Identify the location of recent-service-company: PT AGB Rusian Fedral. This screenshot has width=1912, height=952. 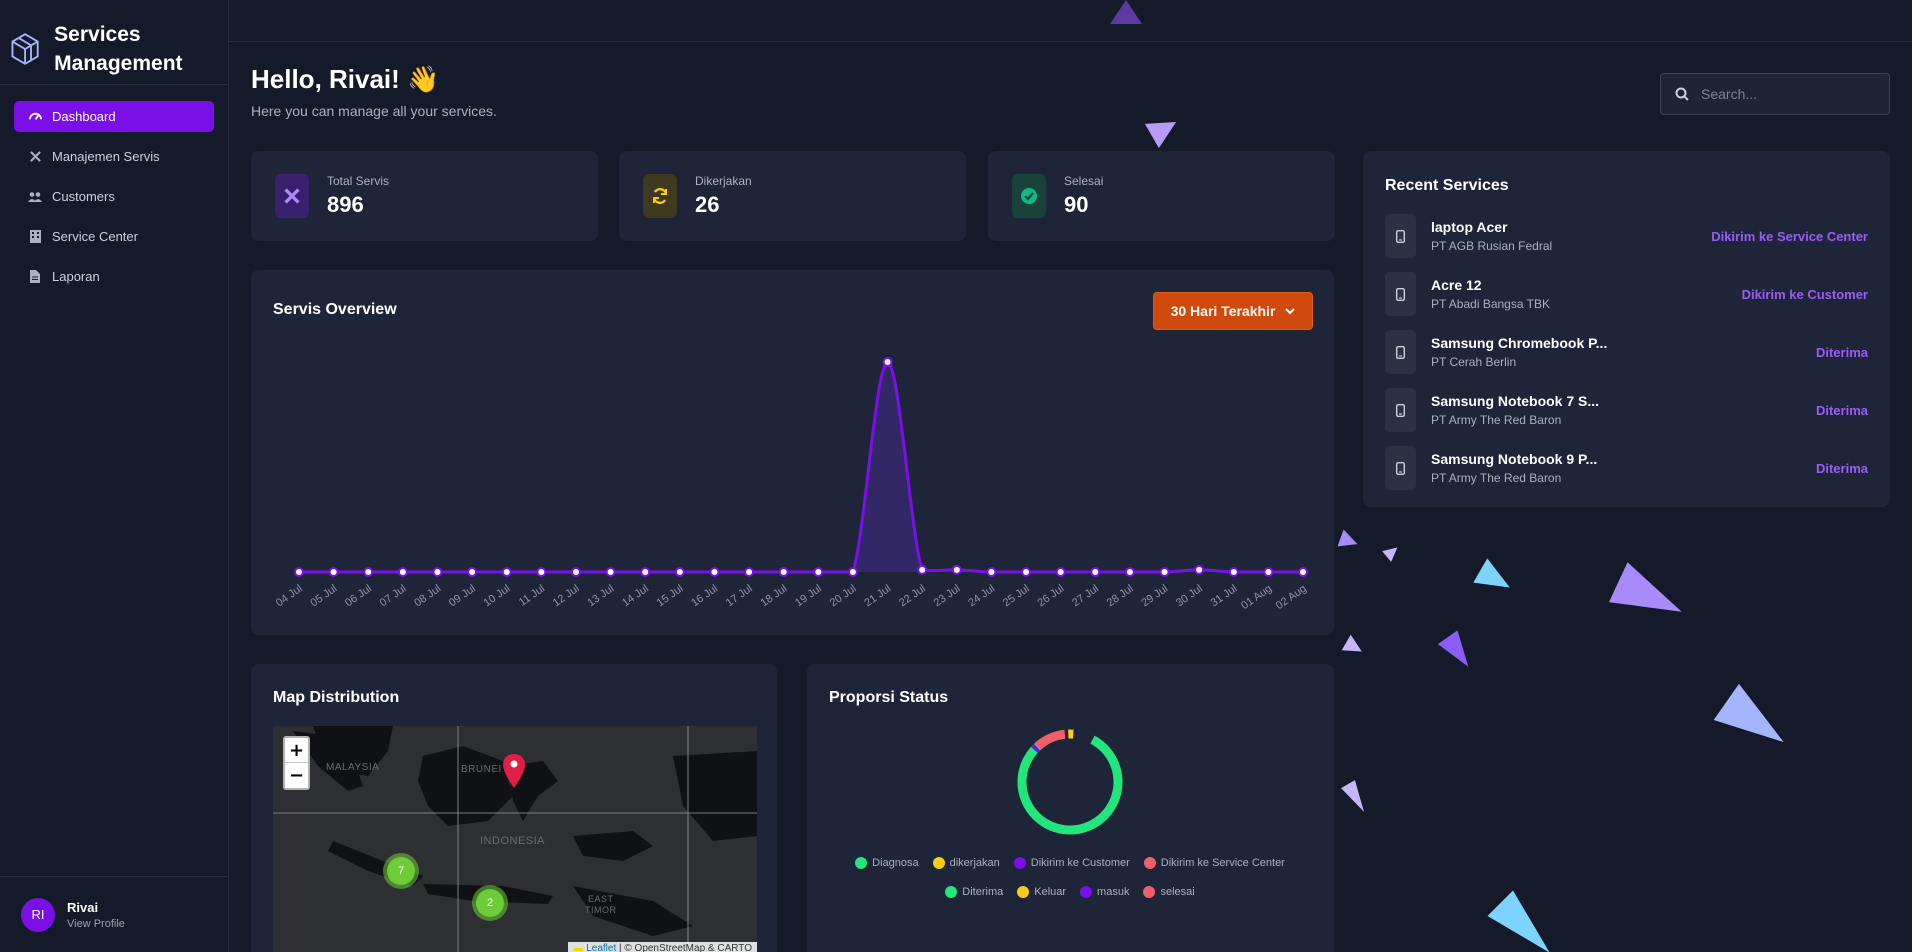
(1492, 246).